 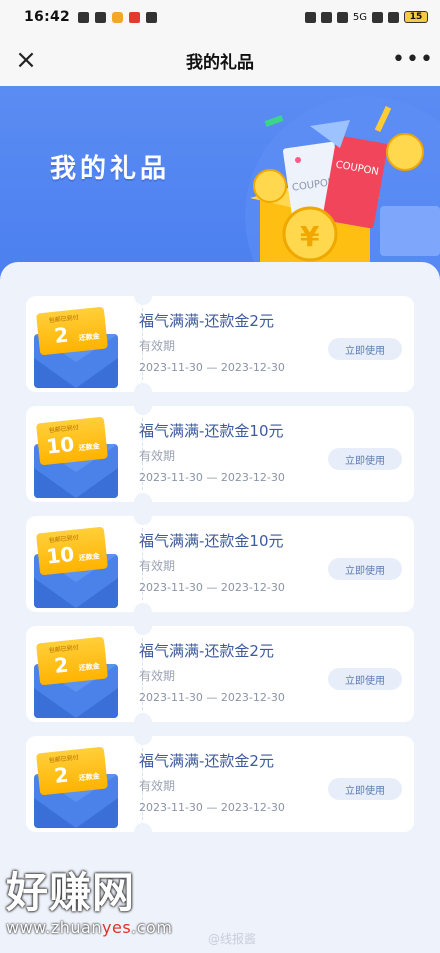 What do you see at coordinates (152, 17) in the screenshot?
I see `translate-icon` at bounding box center [152, 17].